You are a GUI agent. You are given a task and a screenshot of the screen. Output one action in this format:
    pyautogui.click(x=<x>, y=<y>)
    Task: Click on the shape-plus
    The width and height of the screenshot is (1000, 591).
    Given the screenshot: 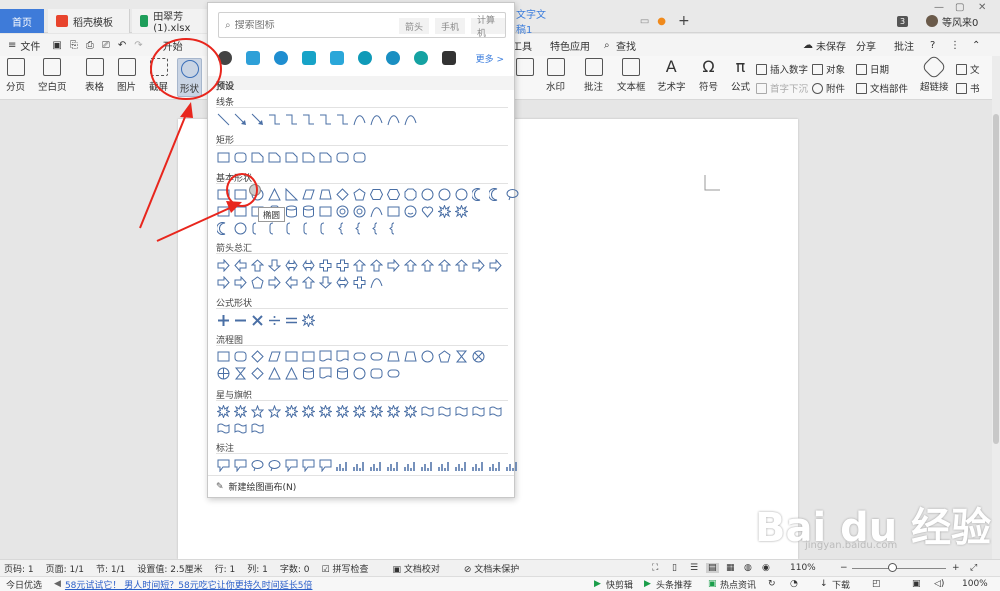 What is the action you would take?
    pyautogui.click(x=223, y=320)
    